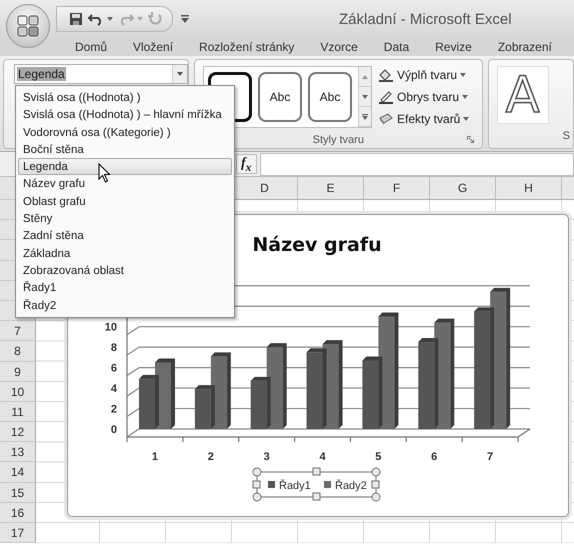 This screenshot has height=544, width=574. What do you see at coordinates (338, 140) in the screenshot?
I see `group-label: Styly tvaru` at bounding box center [338, 140].